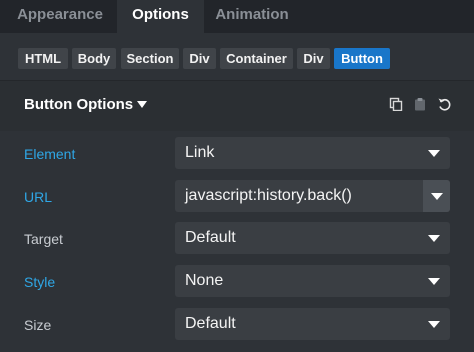 The width and height of the screenshot is (474, 352). I want to click on url-value: javascript:history.back(), so click(268, 195).